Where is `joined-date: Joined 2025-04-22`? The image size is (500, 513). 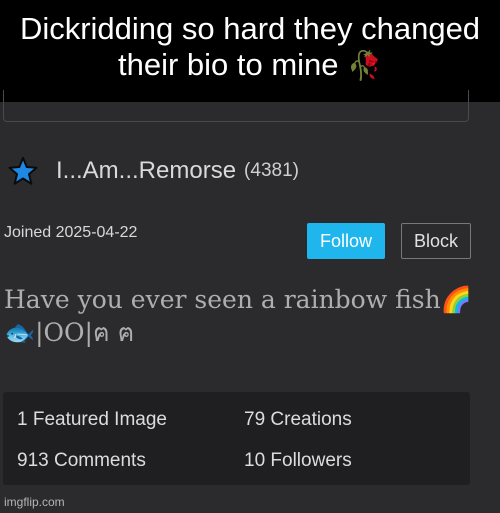
joined-date: Joined 2025-04-22 is located at coordinates (71, 232).